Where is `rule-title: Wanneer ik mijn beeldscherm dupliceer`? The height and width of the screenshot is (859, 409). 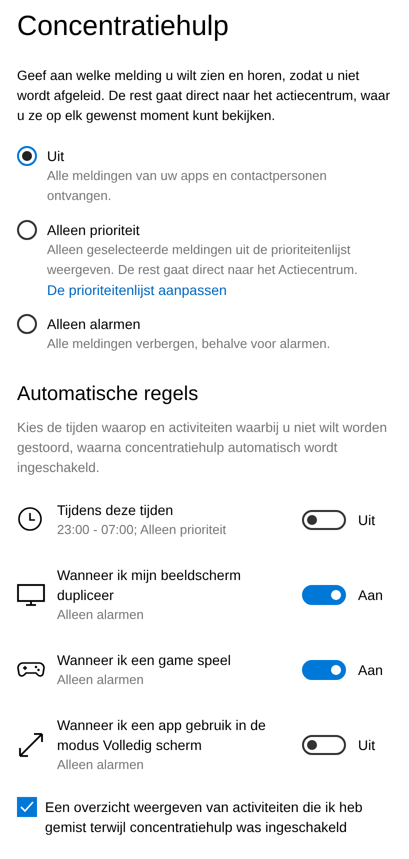
rule-title: Wanneer ik mijn beeldscherm dupliceer is located at coordinates (149, 585).